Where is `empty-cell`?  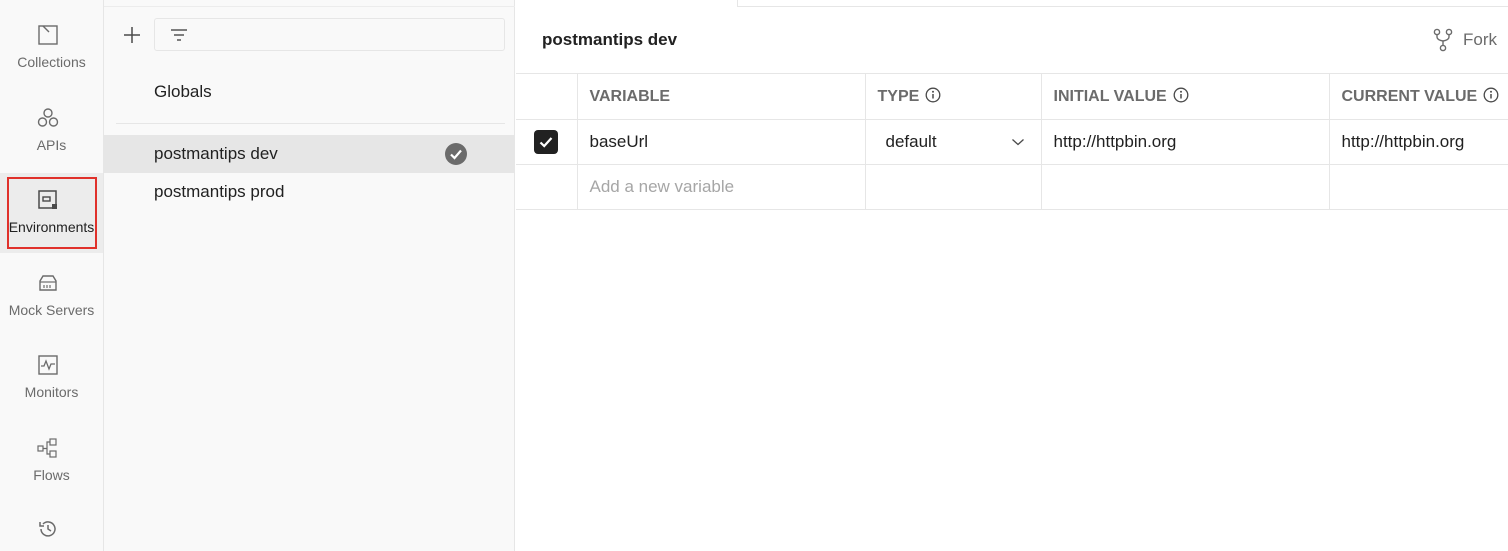
empty-cell is located at coordinates (547, 187).